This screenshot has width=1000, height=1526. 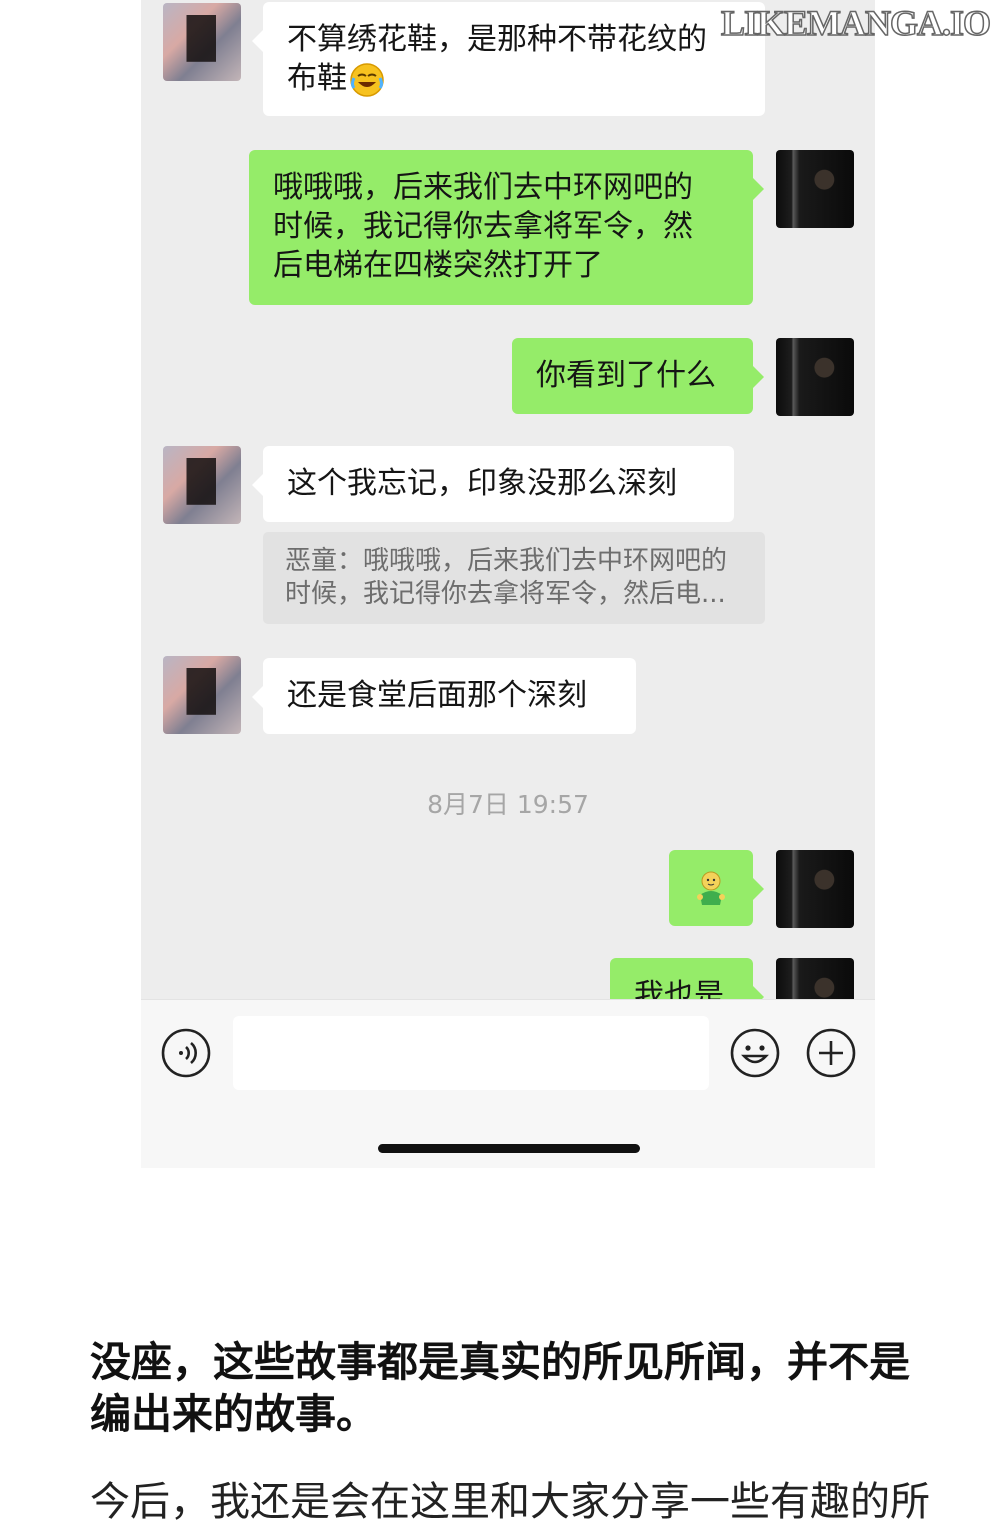 What do you see at coordinates (186, 1053) in the screenshot?
I see `voice-icon` at bounding box center [186, 1053].